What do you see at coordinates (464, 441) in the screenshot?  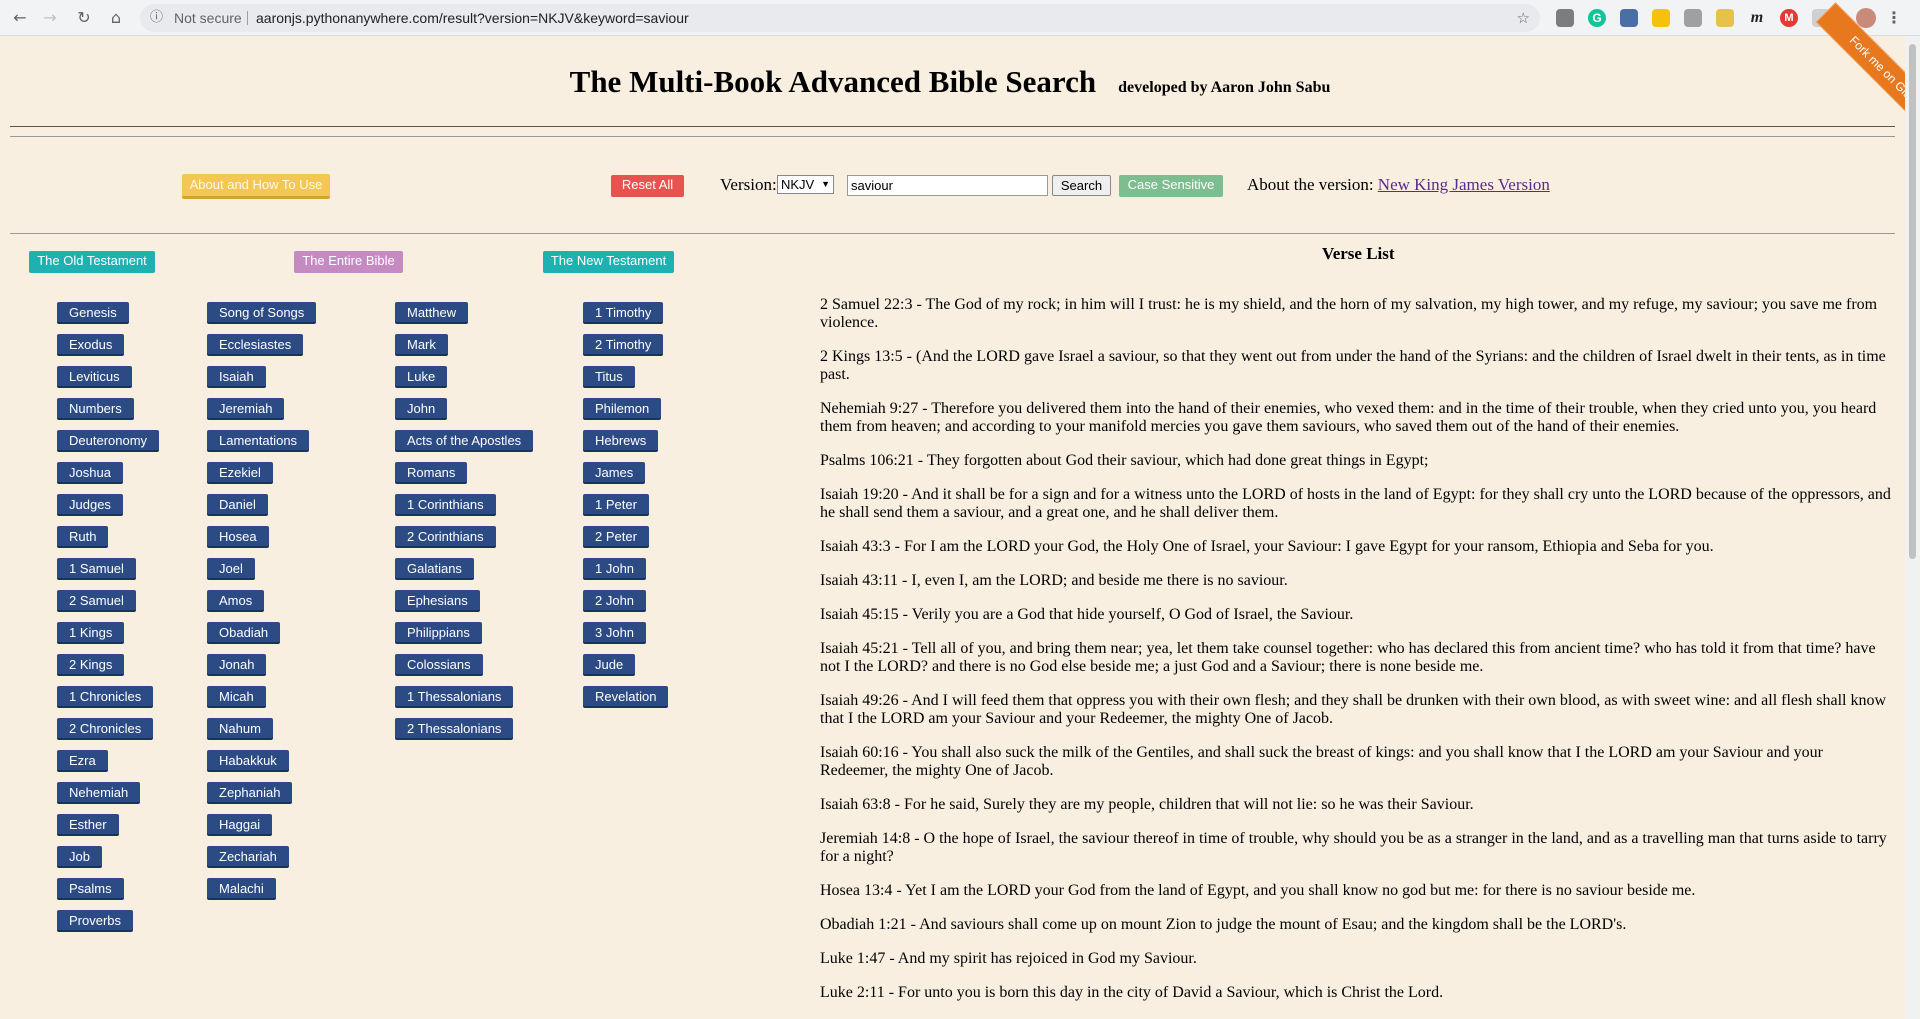 I see `book-button: Acts of the Apostles` at bounding box center [464, 441].